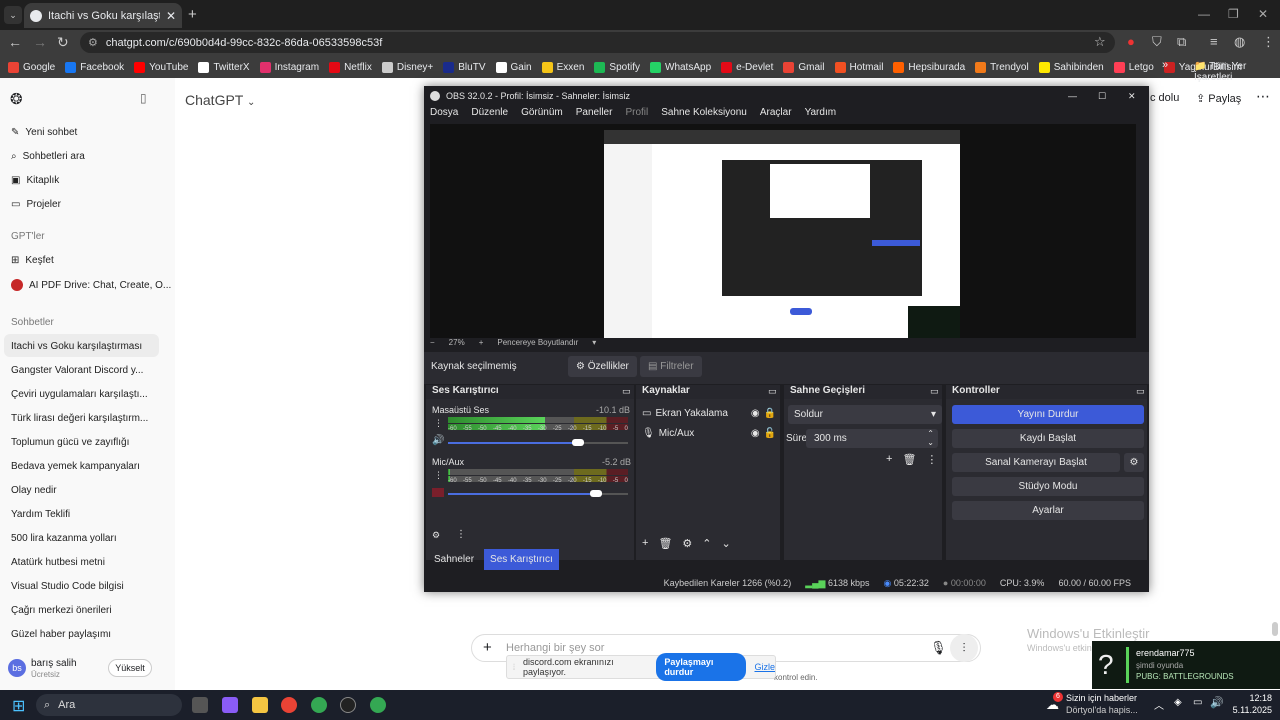 The width and height of the screenshot is (1280, 720). What do you see at coordinates (755, 433) in the screenshot?
I see `visibility-eye-icon: ◉` at bounding box center [755, 433].